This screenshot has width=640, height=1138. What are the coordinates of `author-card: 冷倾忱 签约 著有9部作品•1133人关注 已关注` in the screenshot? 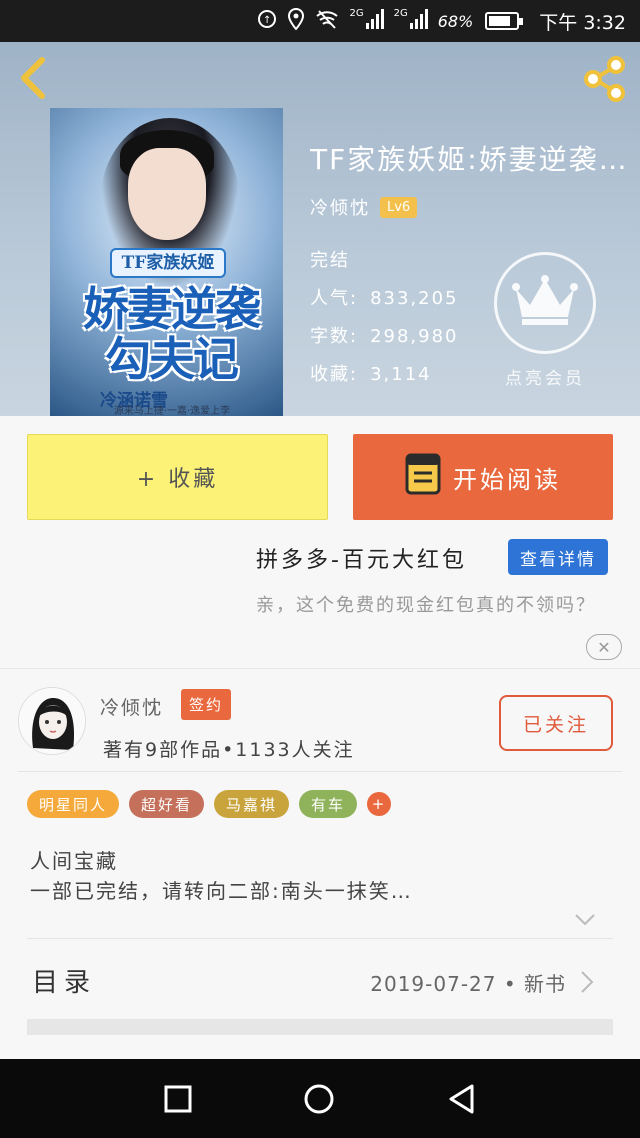 It's located at (320, 720).